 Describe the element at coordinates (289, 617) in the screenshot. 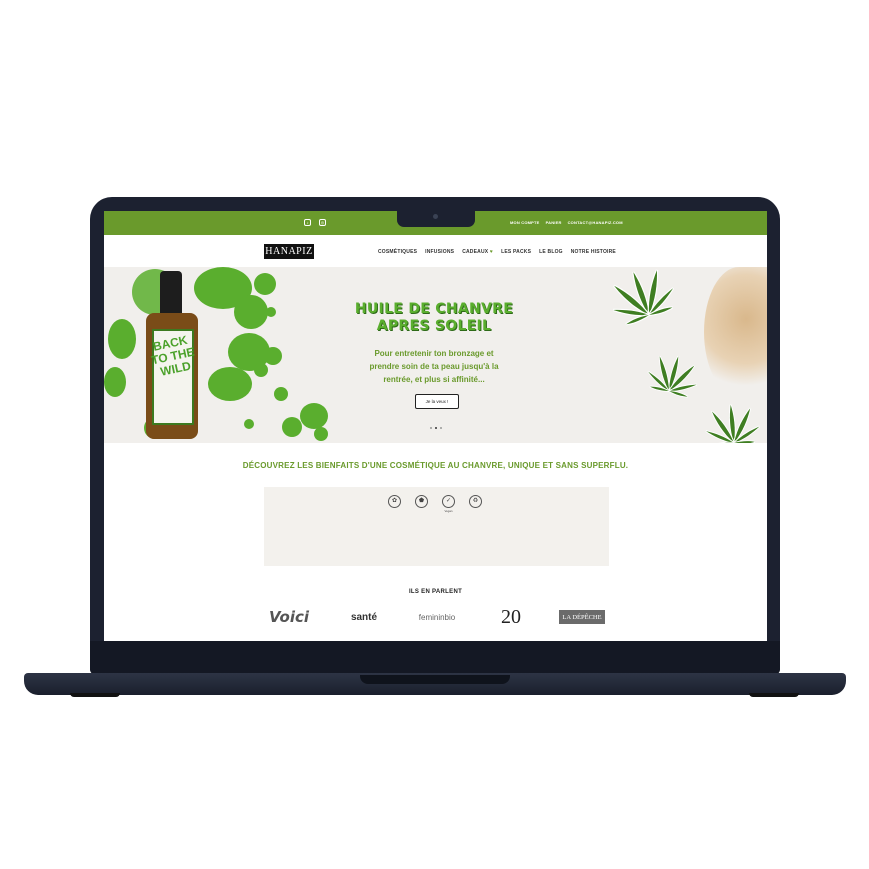

I see `press-logo-voici: Voici` at that location.